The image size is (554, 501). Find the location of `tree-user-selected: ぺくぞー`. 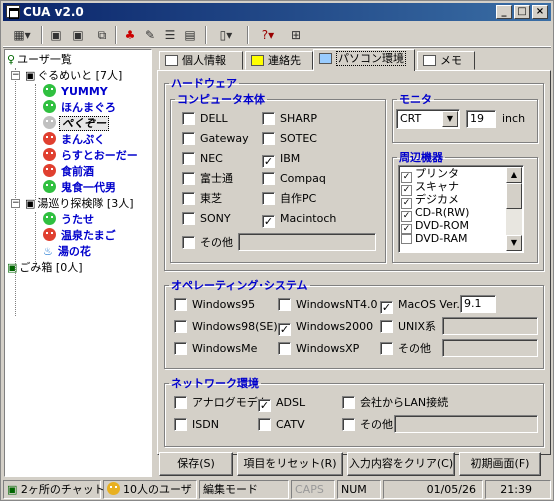

tree-user-selected: ぺくぞー is located at coordinates (76, 124).